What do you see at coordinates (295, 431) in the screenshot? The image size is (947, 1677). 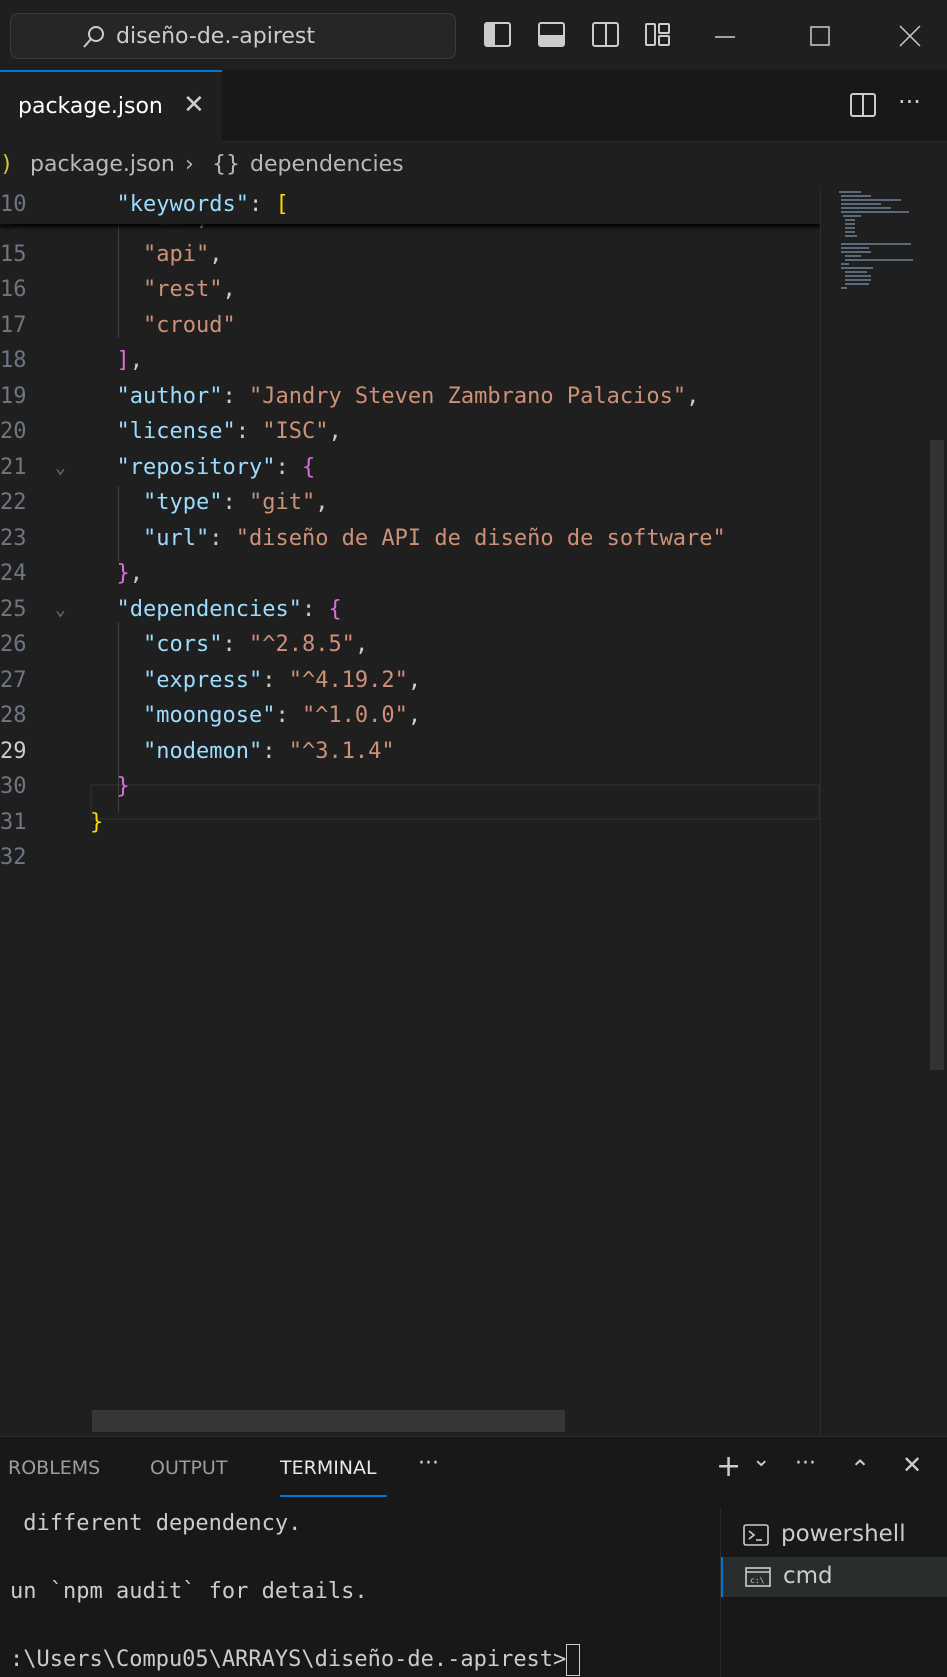 I see `json-string: "ISC"` at bounding box center [295, 431].